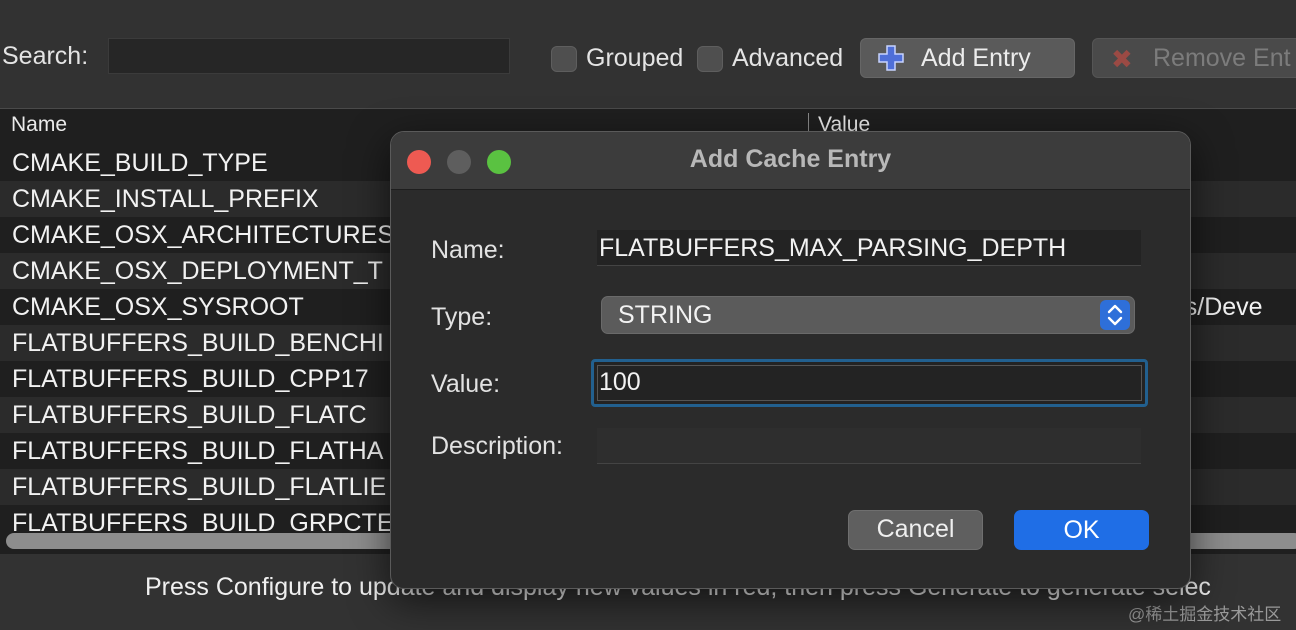  I want to click on watermark: @稀土掘金技术社区, so click(1205, 614).